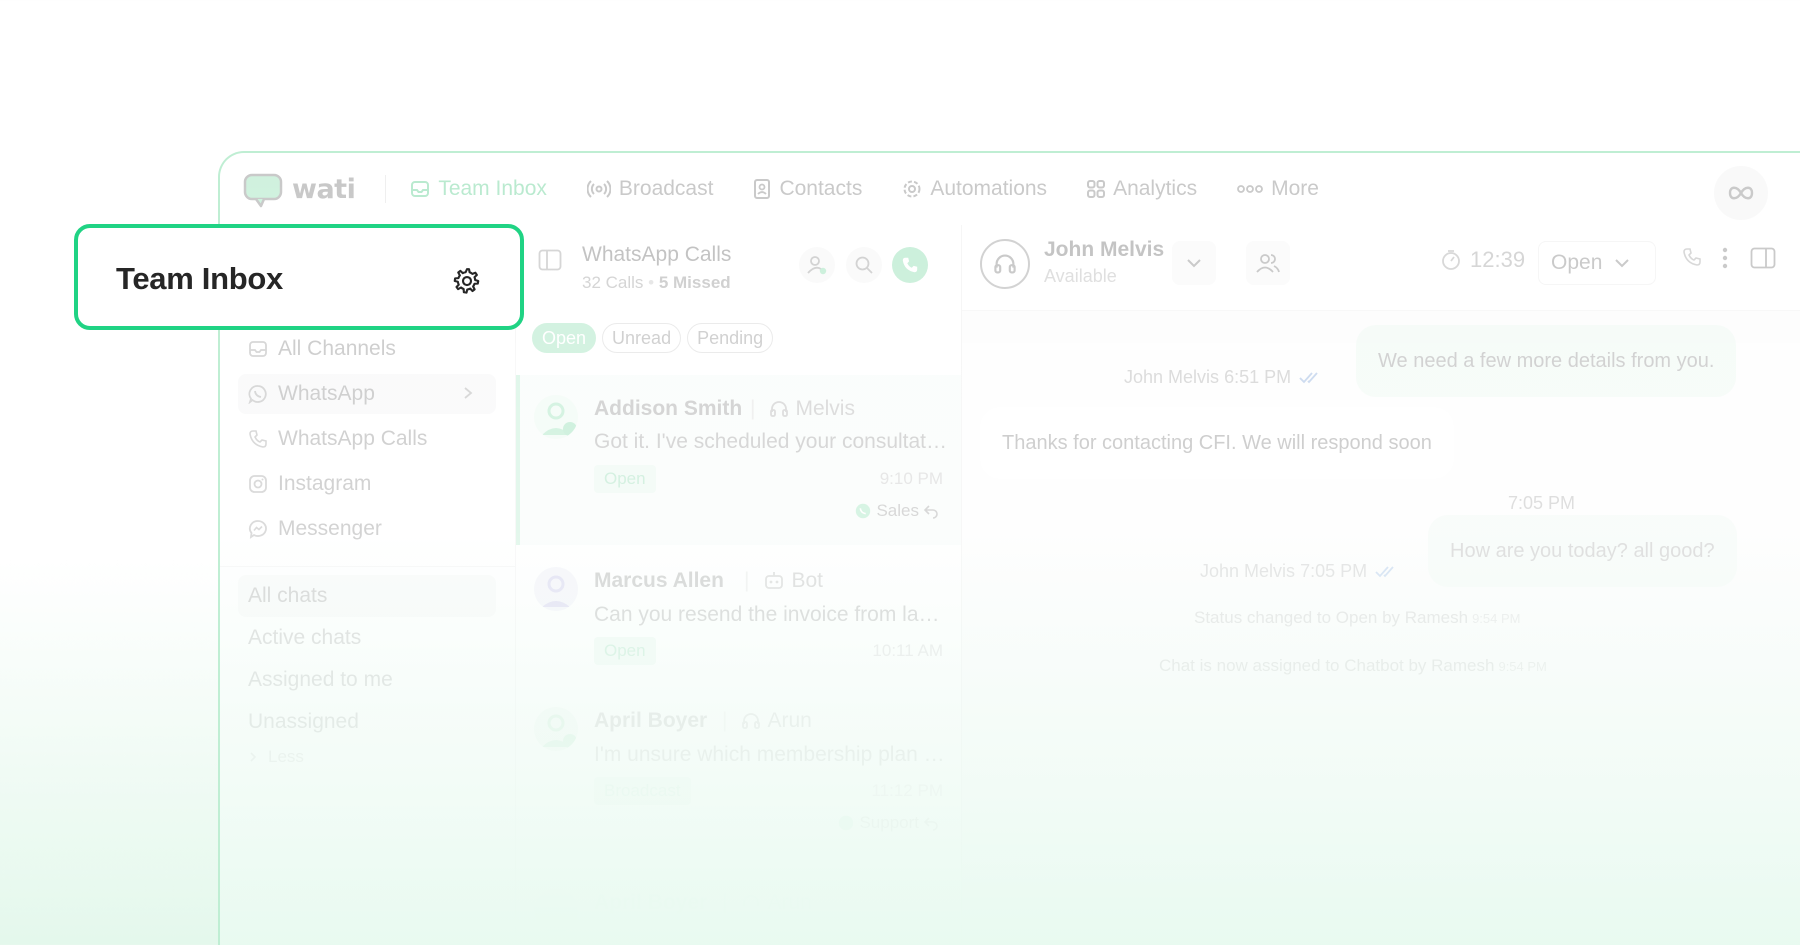 The image size is (1800, 945). What do you see at coordinates (1451, 260) in the screenshot?
I see `timer-icon` at bounding box center [1451, 260].